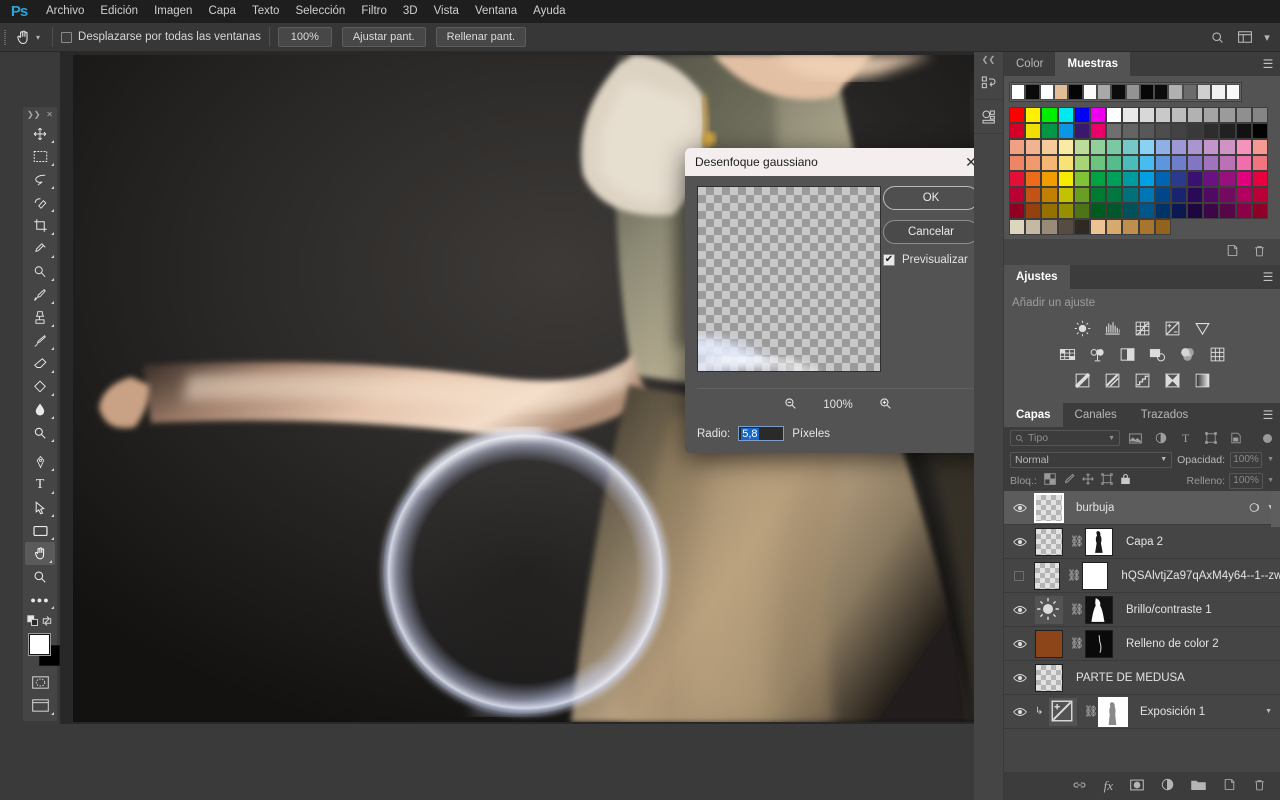 Image resolution: width=1280 pixels, height=800 pixels. Describe the element at coordinates (1270, 459) in the screenshot. I see `opacity-stepper-icon: ▼` at that location.